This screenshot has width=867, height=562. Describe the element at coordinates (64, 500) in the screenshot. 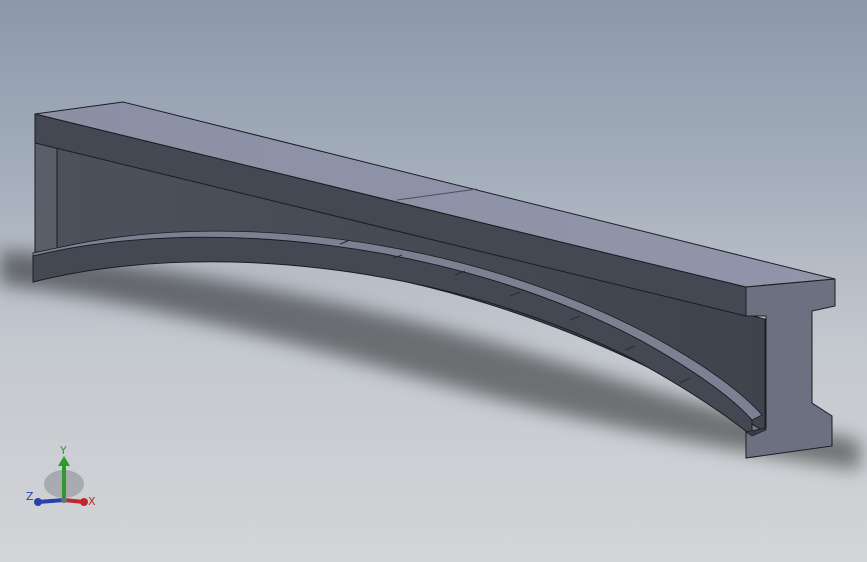

I see `triad-origin` at that location.